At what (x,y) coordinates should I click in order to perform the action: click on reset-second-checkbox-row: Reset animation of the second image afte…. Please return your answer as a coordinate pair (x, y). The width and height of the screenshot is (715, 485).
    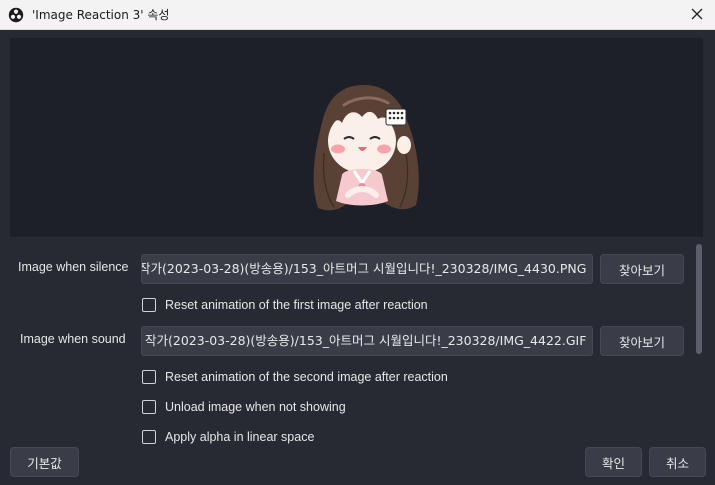
    Looking at the image, I should click on (295, 377).